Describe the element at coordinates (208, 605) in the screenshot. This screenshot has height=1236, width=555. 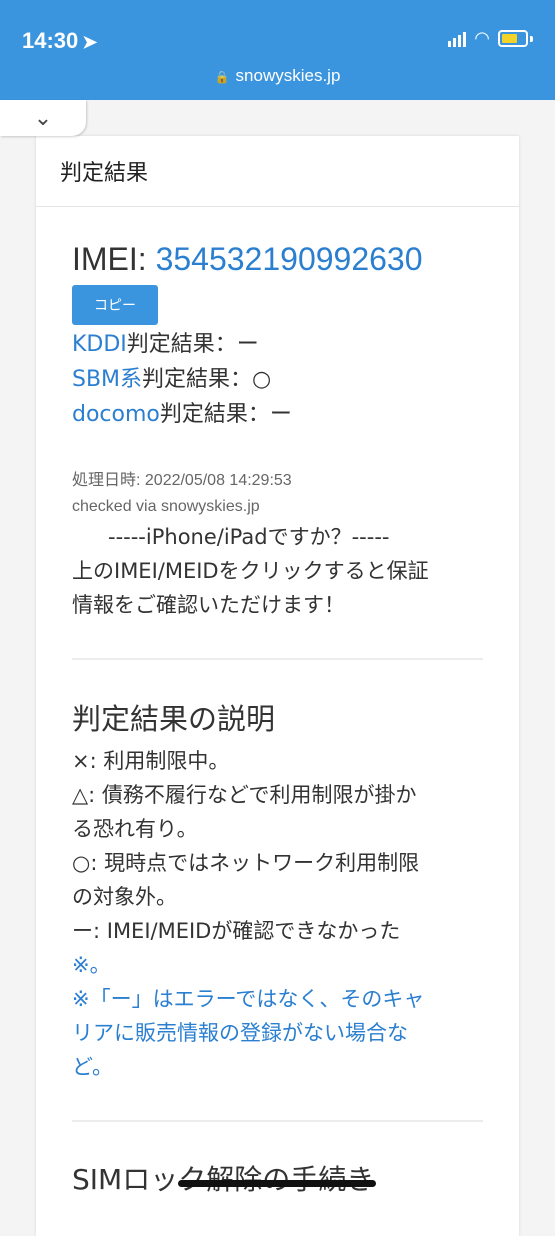
I see `iphone-notice-line: 情報をご確認いただけます！` at that location.